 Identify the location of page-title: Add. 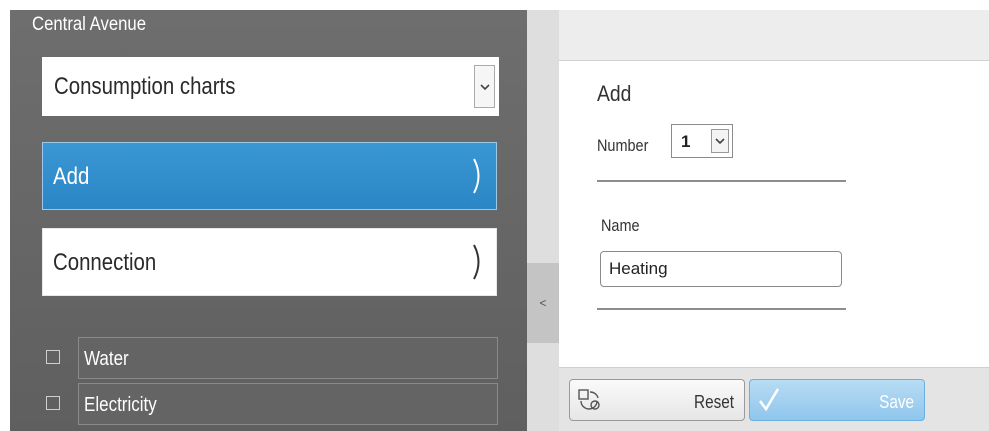
(614, 93).